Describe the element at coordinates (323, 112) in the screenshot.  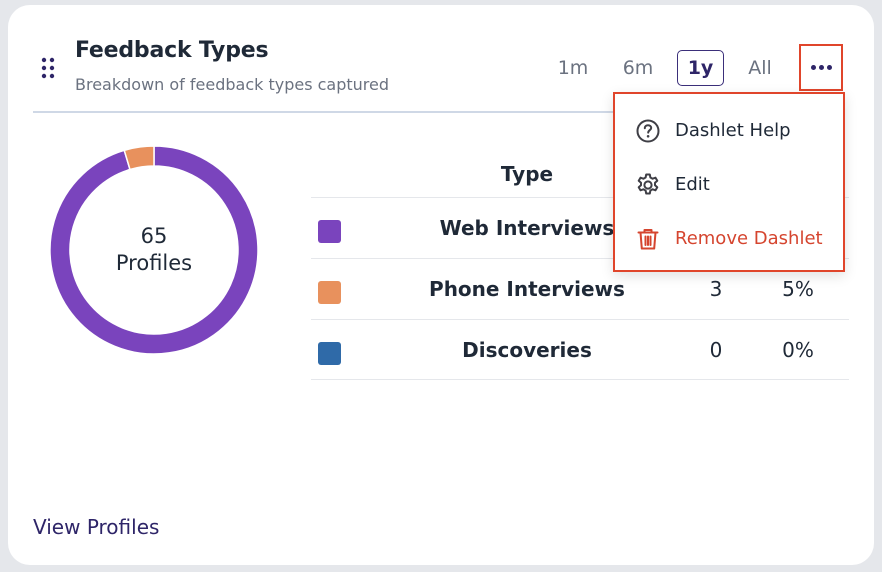
I see `header-divider` at that location.